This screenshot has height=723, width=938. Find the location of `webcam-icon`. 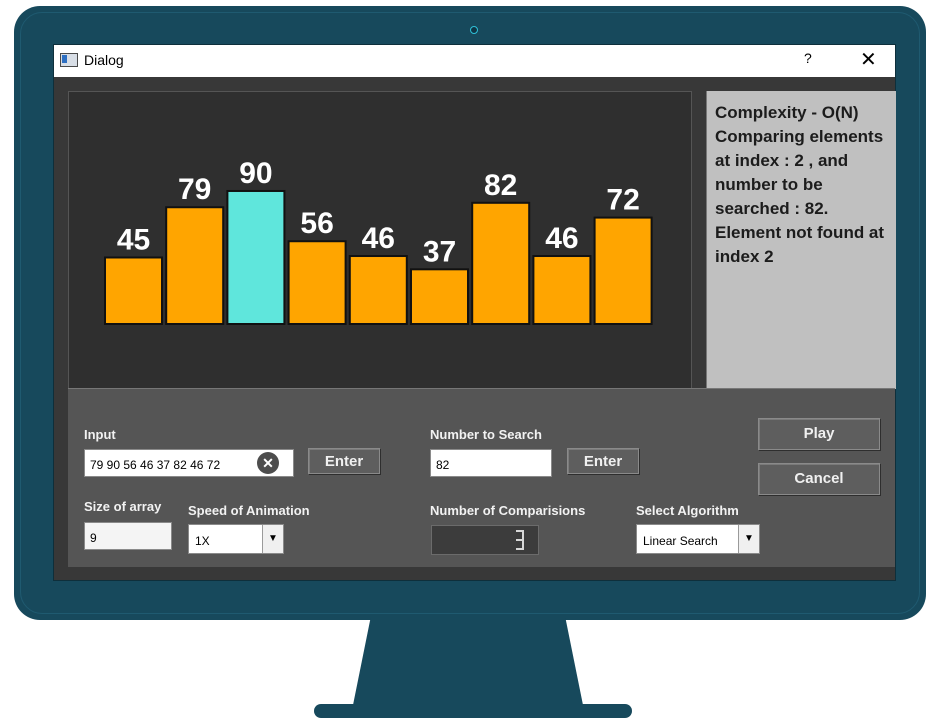

webcam-icon is located at coordinates (474, 30).